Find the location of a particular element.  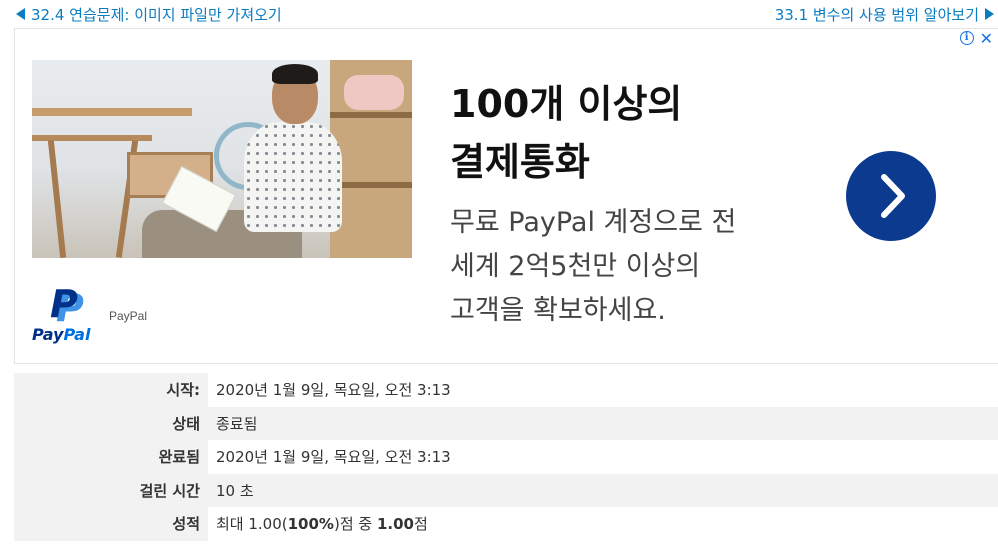

ad-brand-name: PayPal is located at coordinates (128, 316).